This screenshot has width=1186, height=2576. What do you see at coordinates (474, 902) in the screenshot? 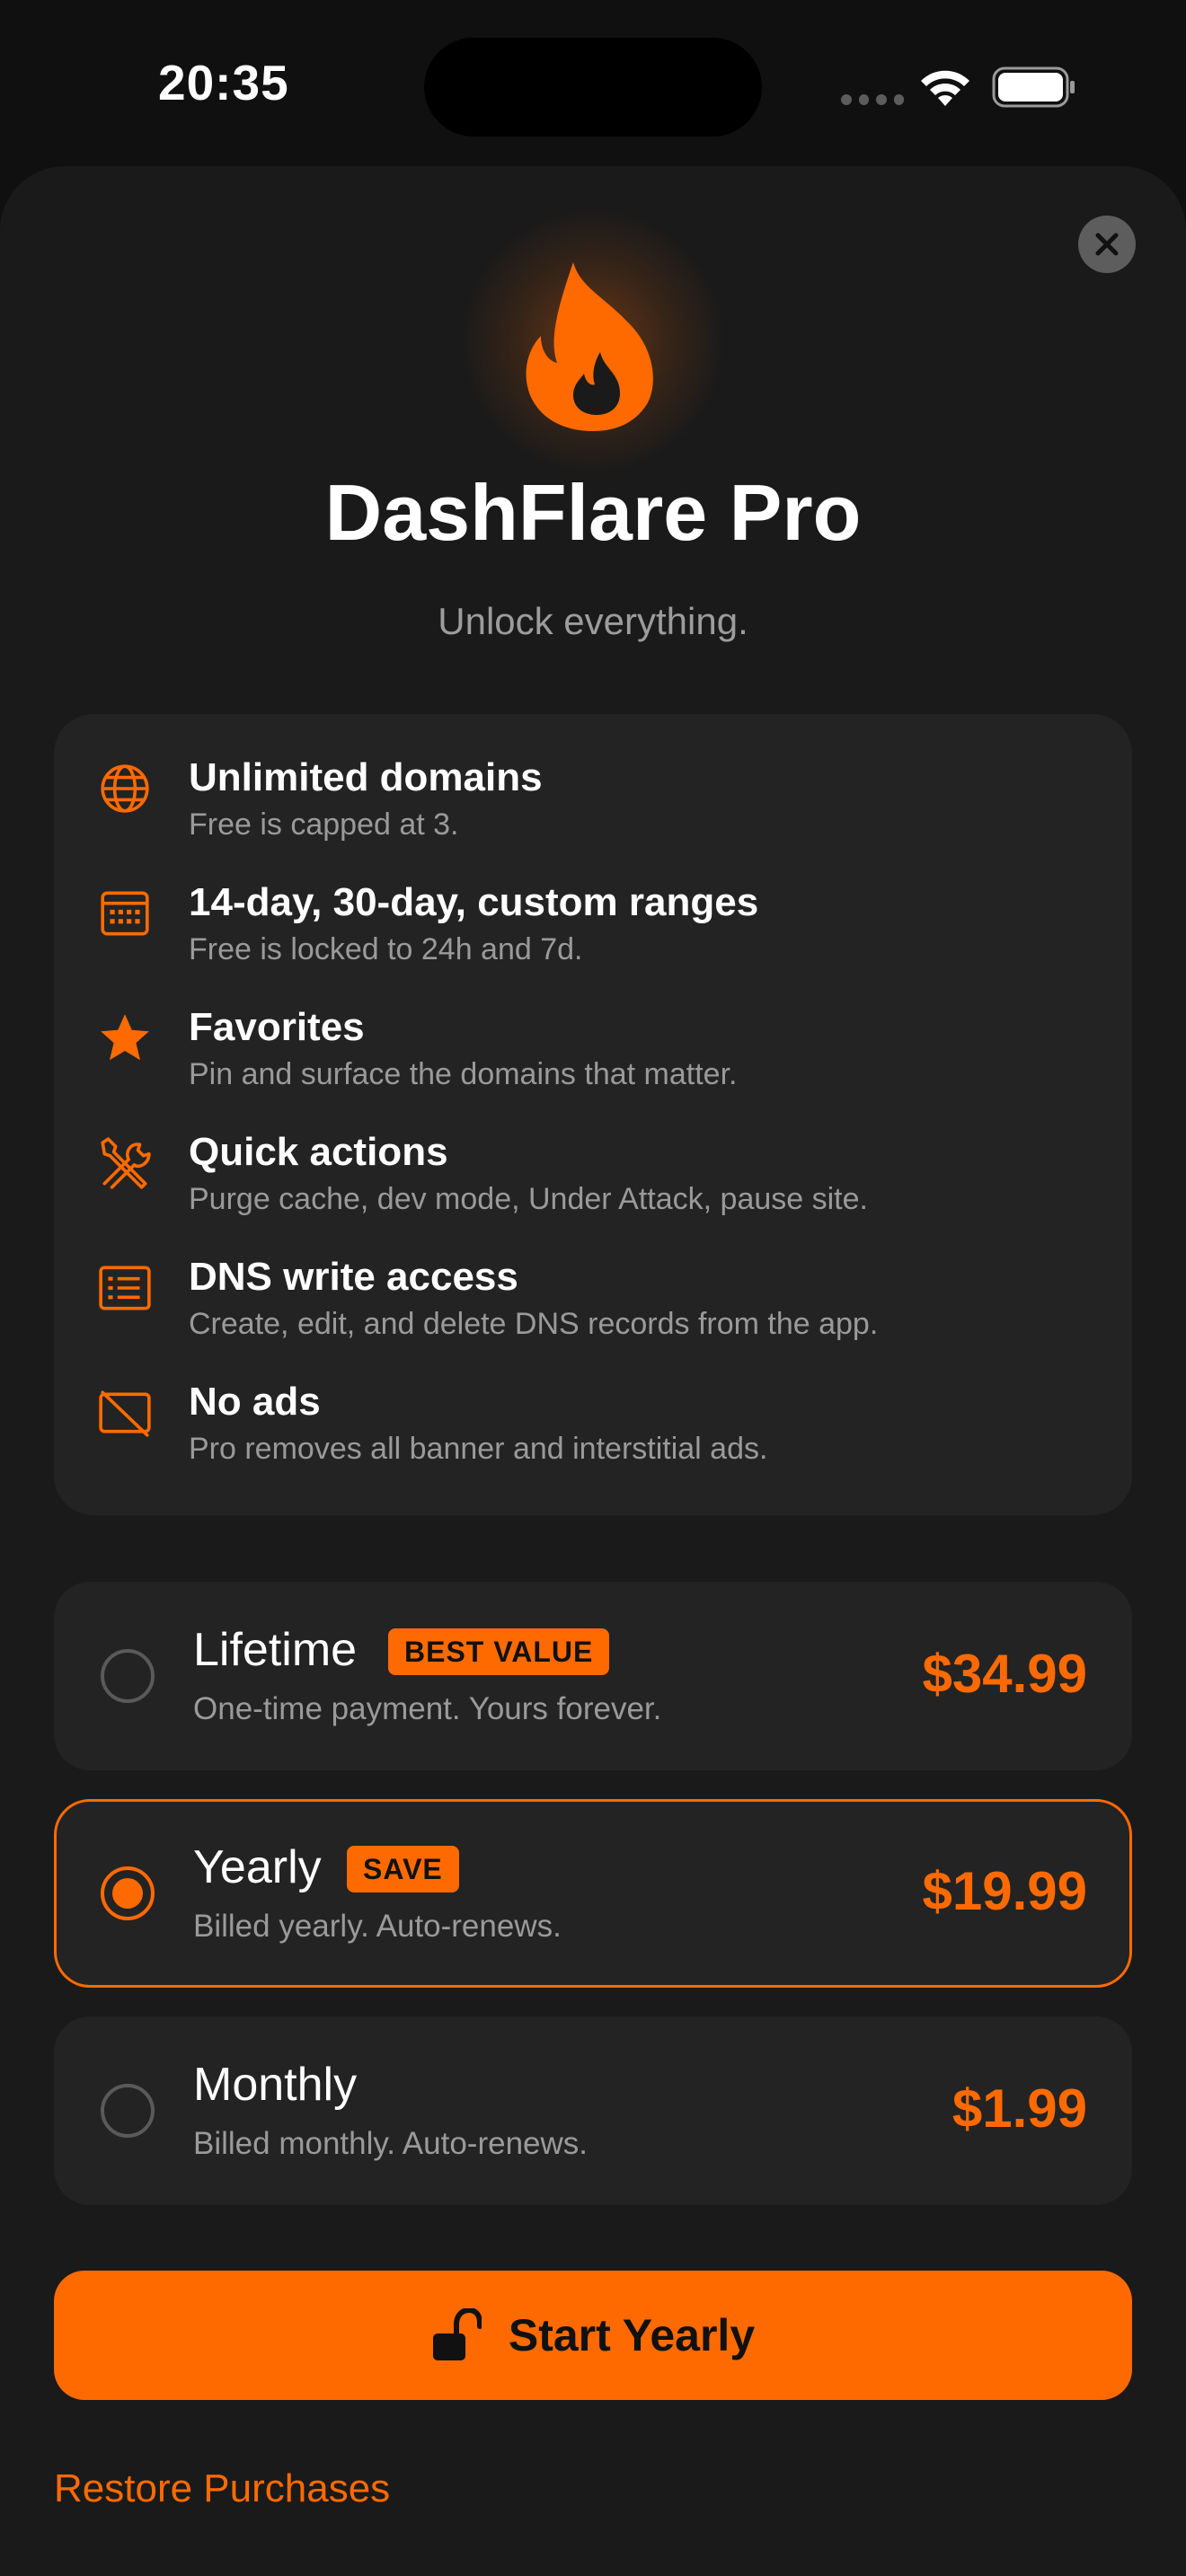
I see `feature-title: 14-day, 30-day, custom ranges` at bounding box center [474, 902].